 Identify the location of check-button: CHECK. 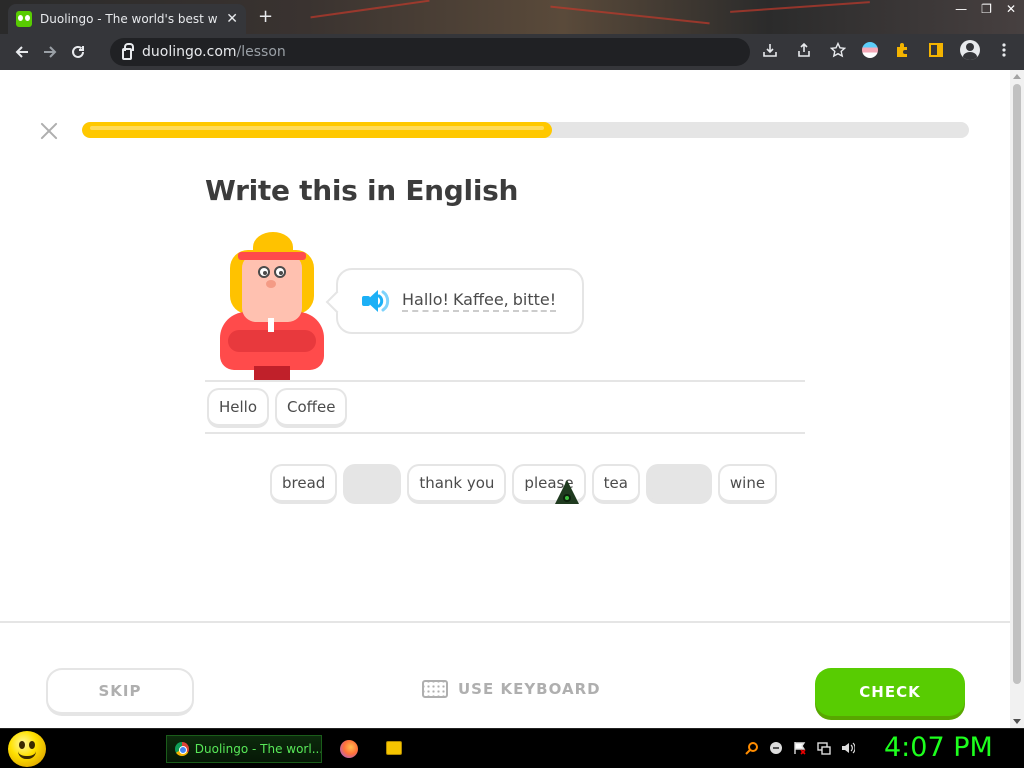
(890, 692).